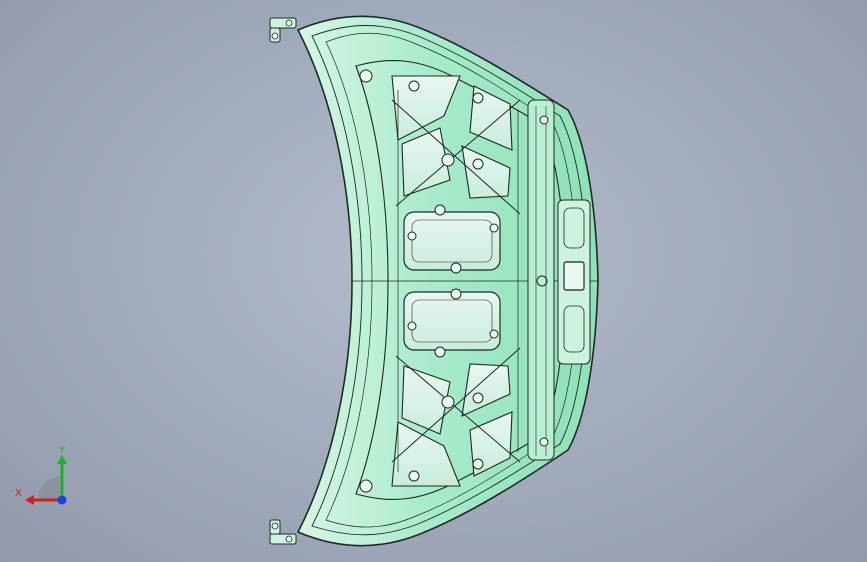 The height and width of the screenshot is (562, 867). I want to click on triad-arrow-x, so click(29, 500).